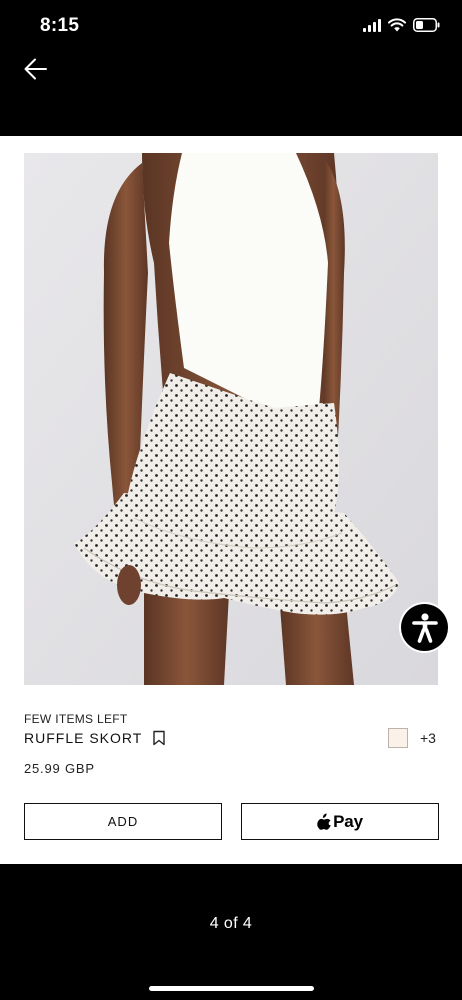  I want to click on wifi-icon, so click(397, 25).